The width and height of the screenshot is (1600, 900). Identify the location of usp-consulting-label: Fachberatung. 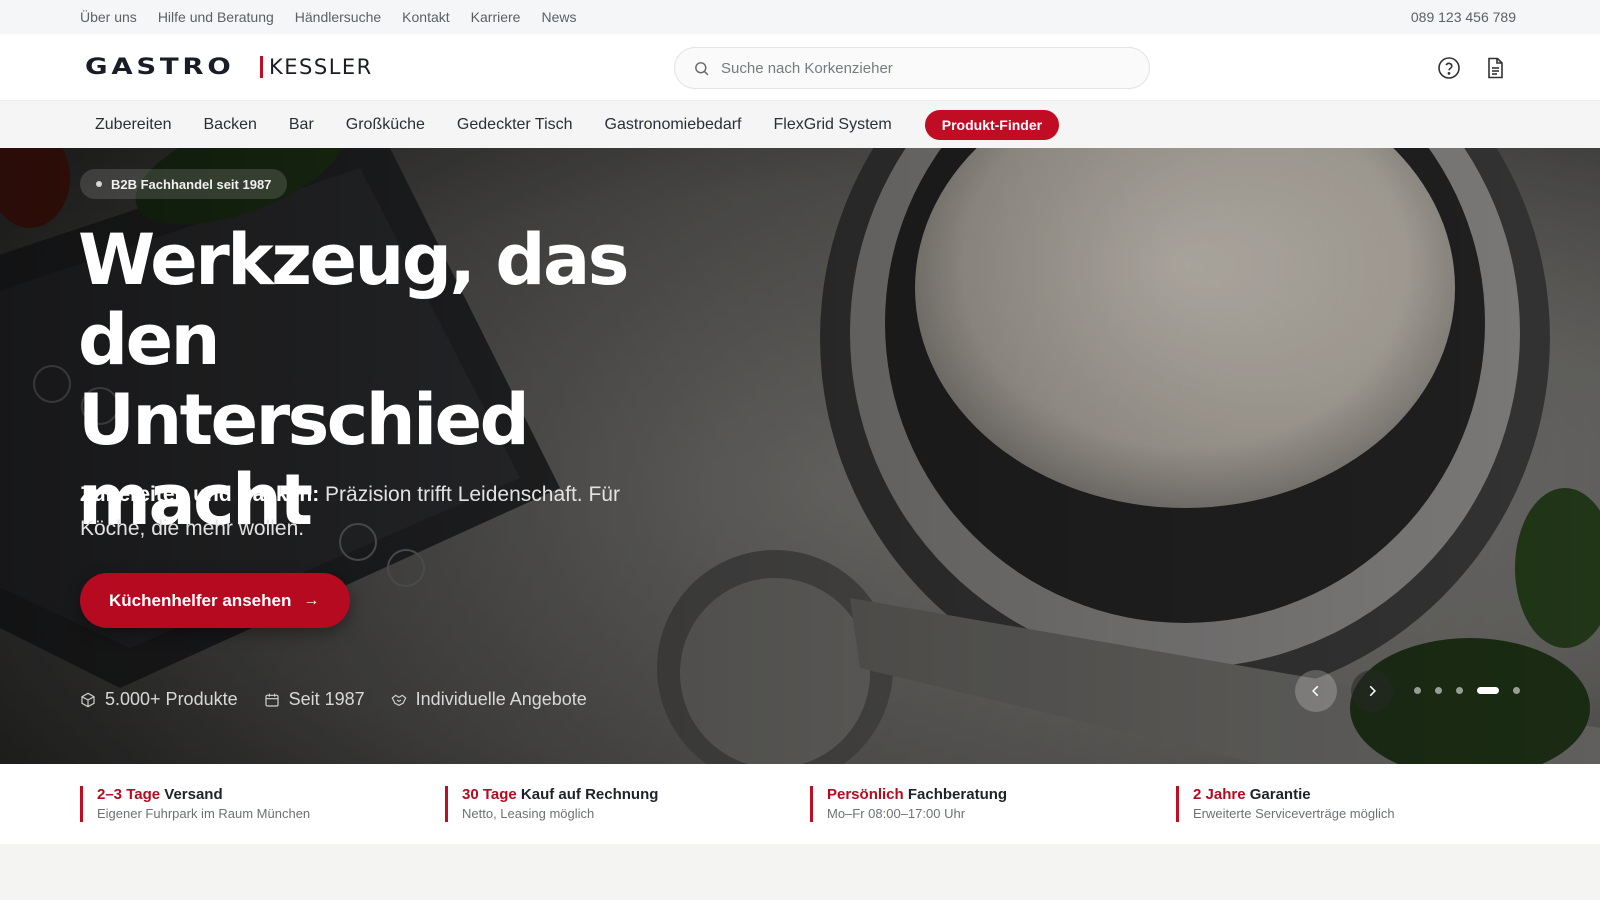
(957, 794).